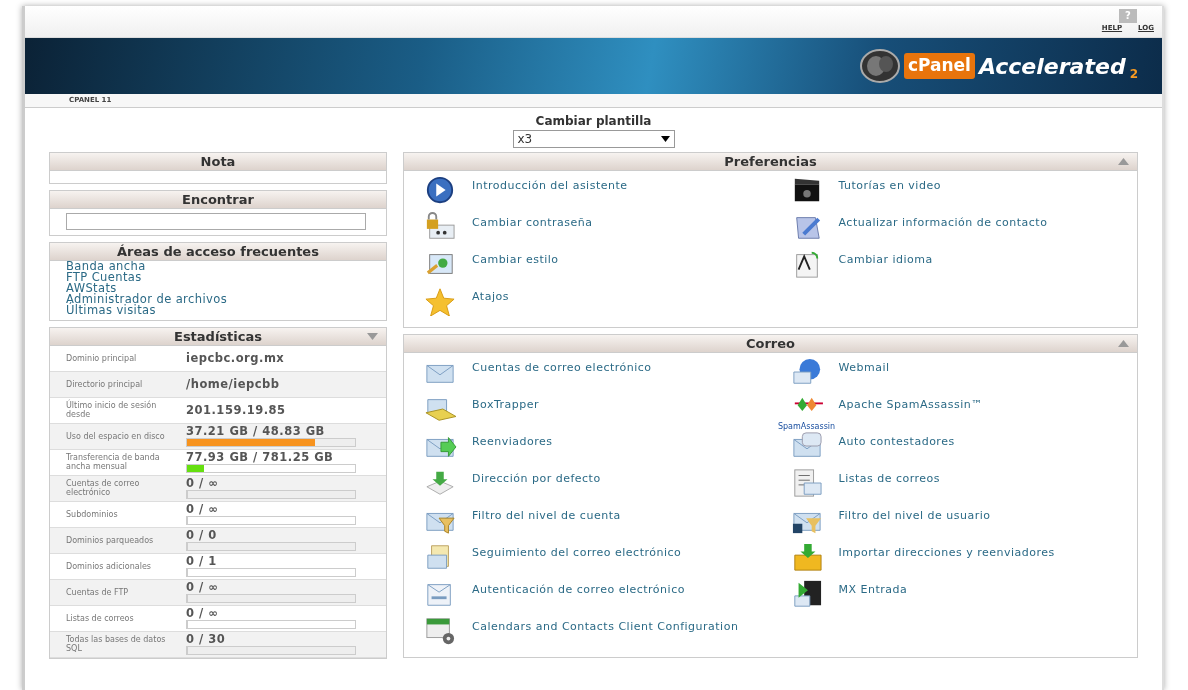 This screenshot has height=690, width=1188. Describe the element at coordinates (515, 257) in the screenshot. I see `feature-link: Cambiar estilo` at that location.